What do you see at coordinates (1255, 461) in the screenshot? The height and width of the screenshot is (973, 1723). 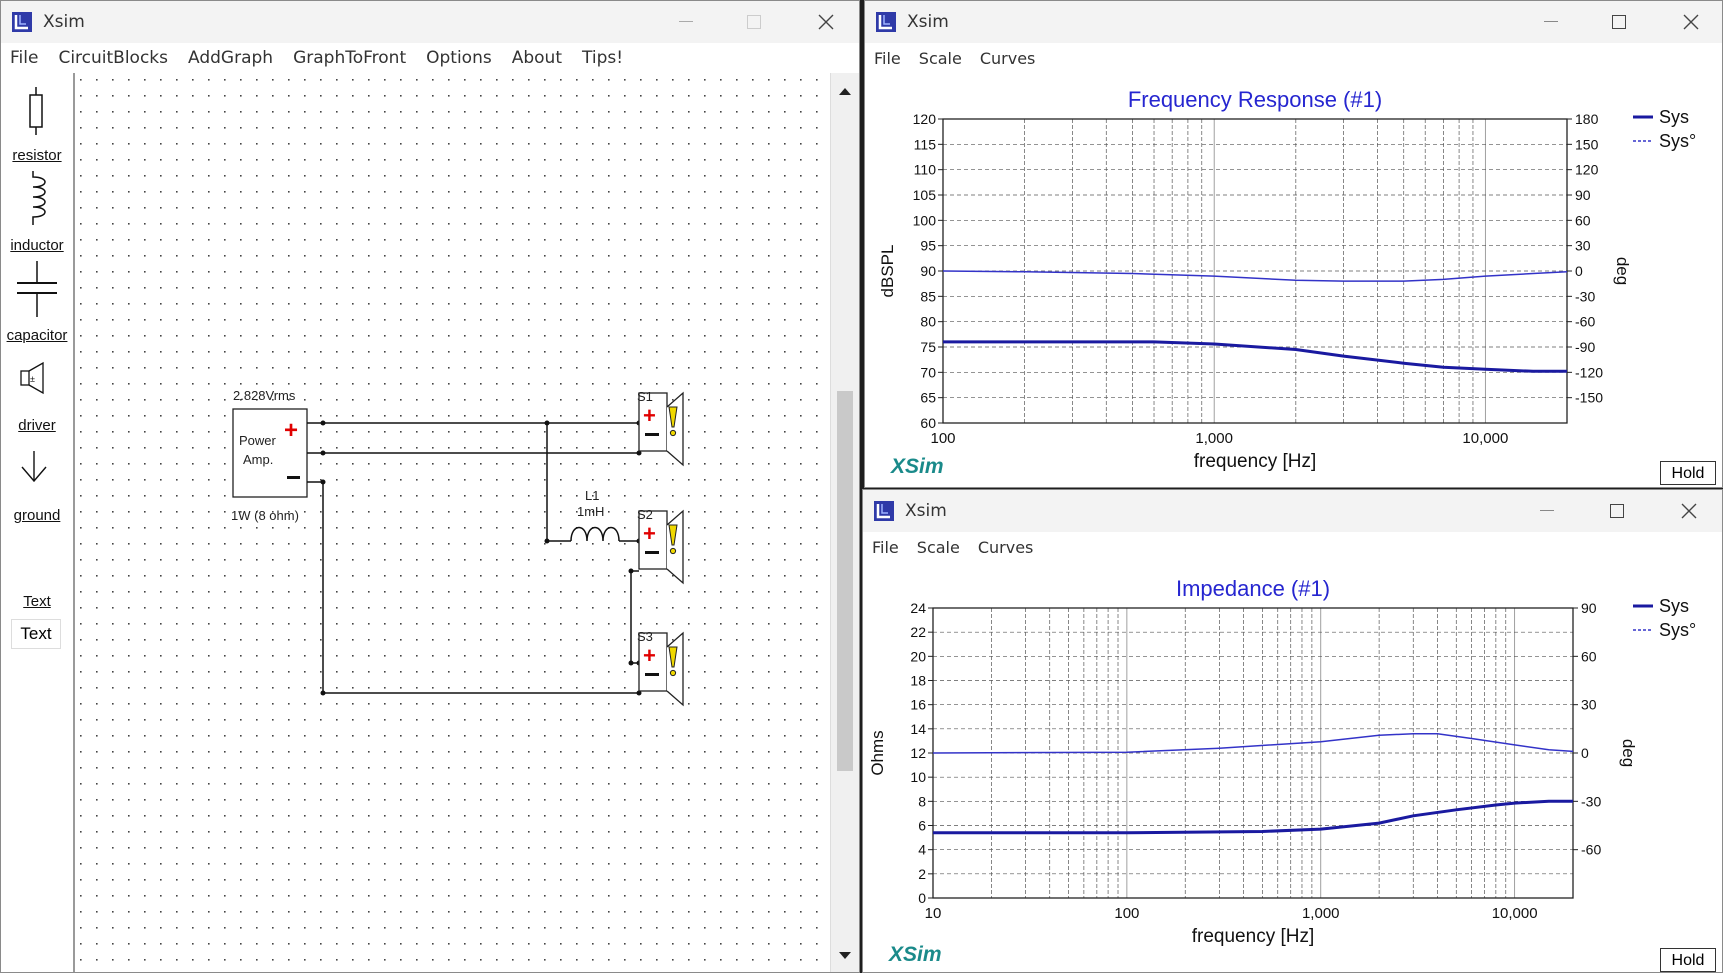 I see `x-axis-label: frequency [Hz]` at bounding box center [1255, 461].